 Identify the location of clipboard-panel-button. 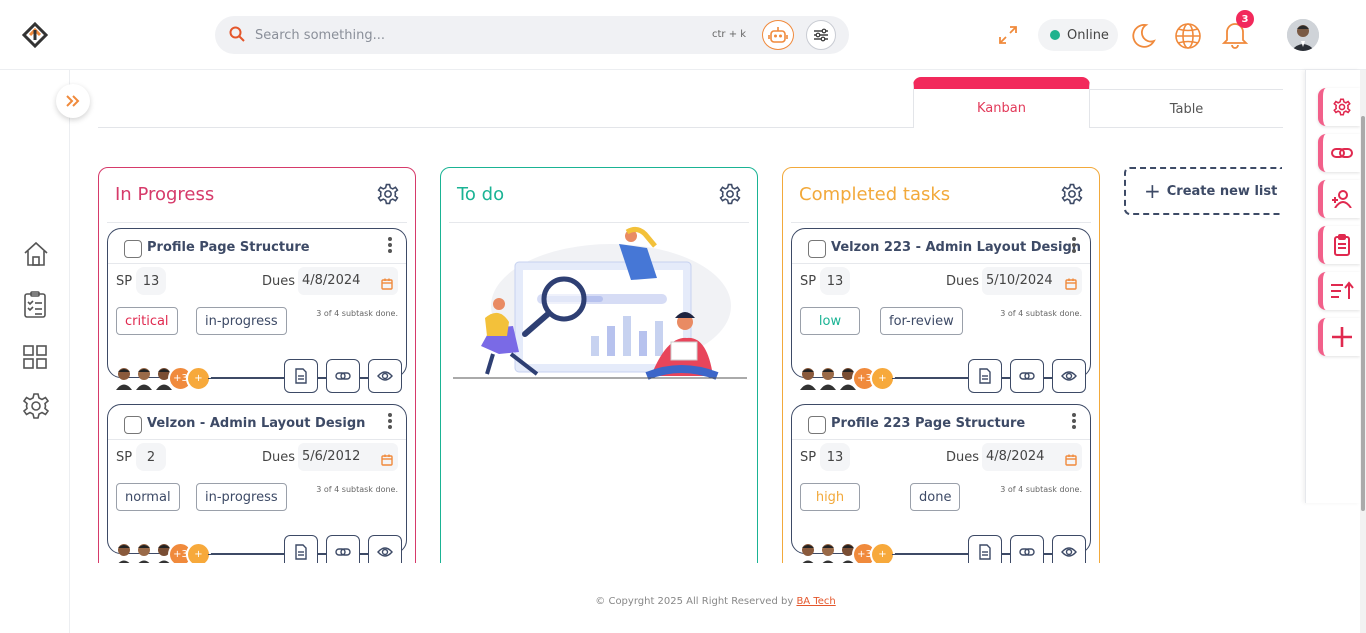
(1339, 245).